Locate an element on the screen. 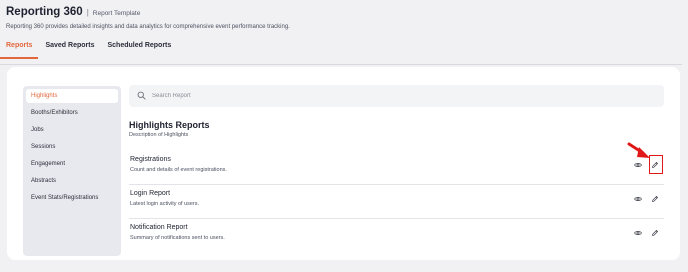 The image size is (688, 272). report-name: Notification Report is located at coordinates (159, 227).